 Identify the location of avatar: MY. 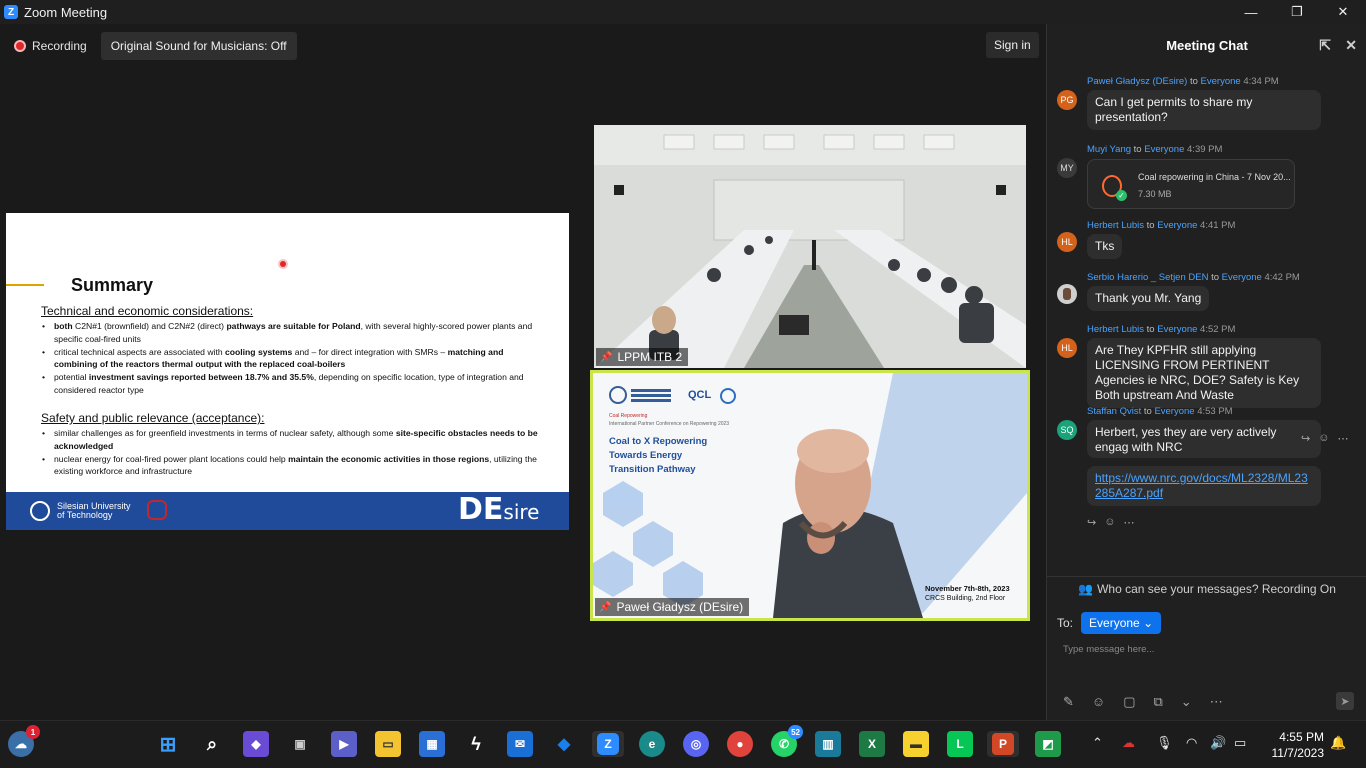
(1067, 168).